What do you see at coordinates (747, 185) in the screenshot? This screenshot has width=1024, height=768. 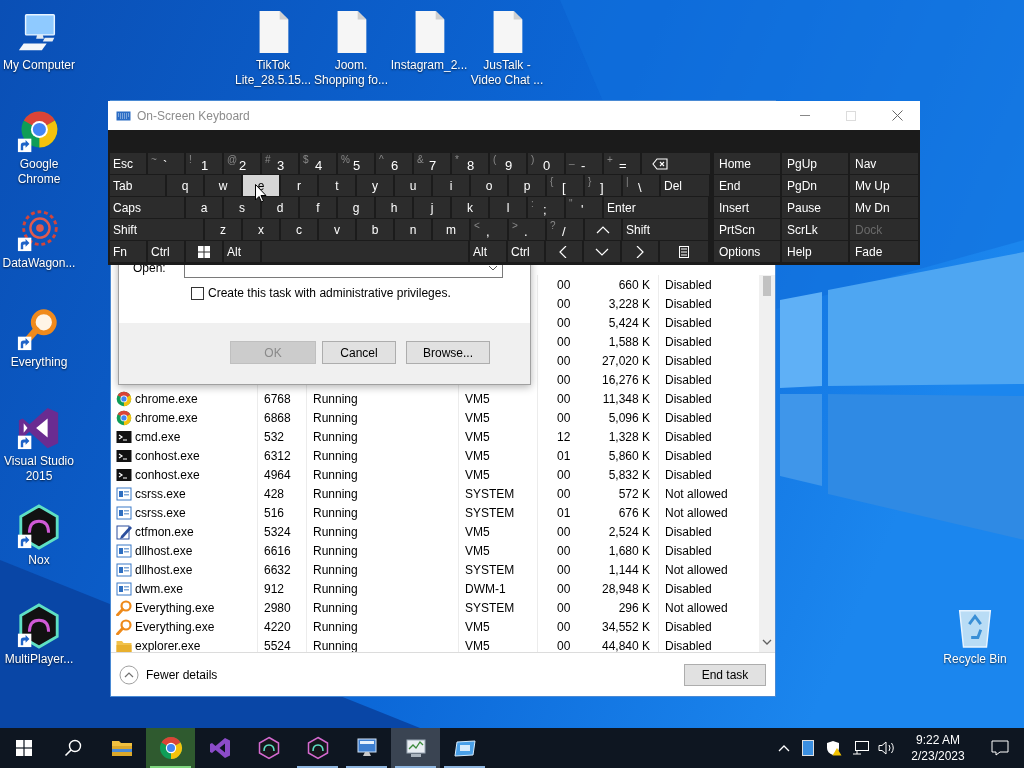 I see `keyboard-key: End` at bounding box center [747, 185].